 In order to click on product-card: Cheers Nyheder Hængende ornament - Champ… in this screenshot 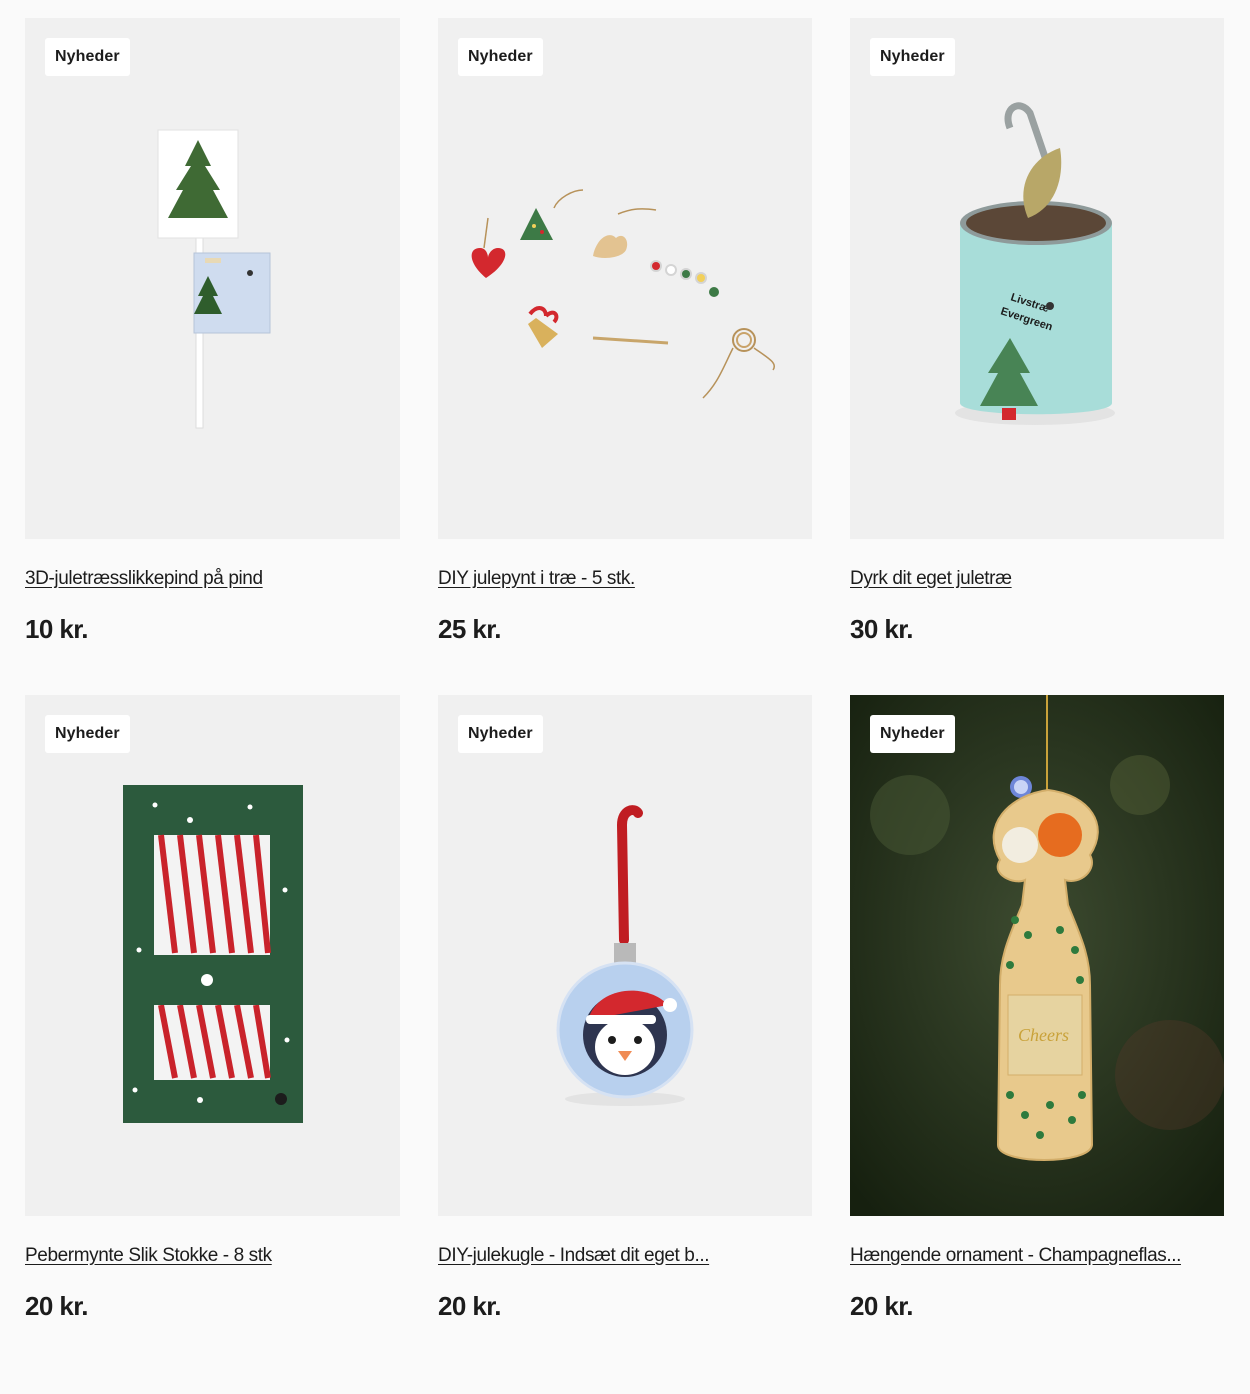, I will do `click(1037, 1008)`.